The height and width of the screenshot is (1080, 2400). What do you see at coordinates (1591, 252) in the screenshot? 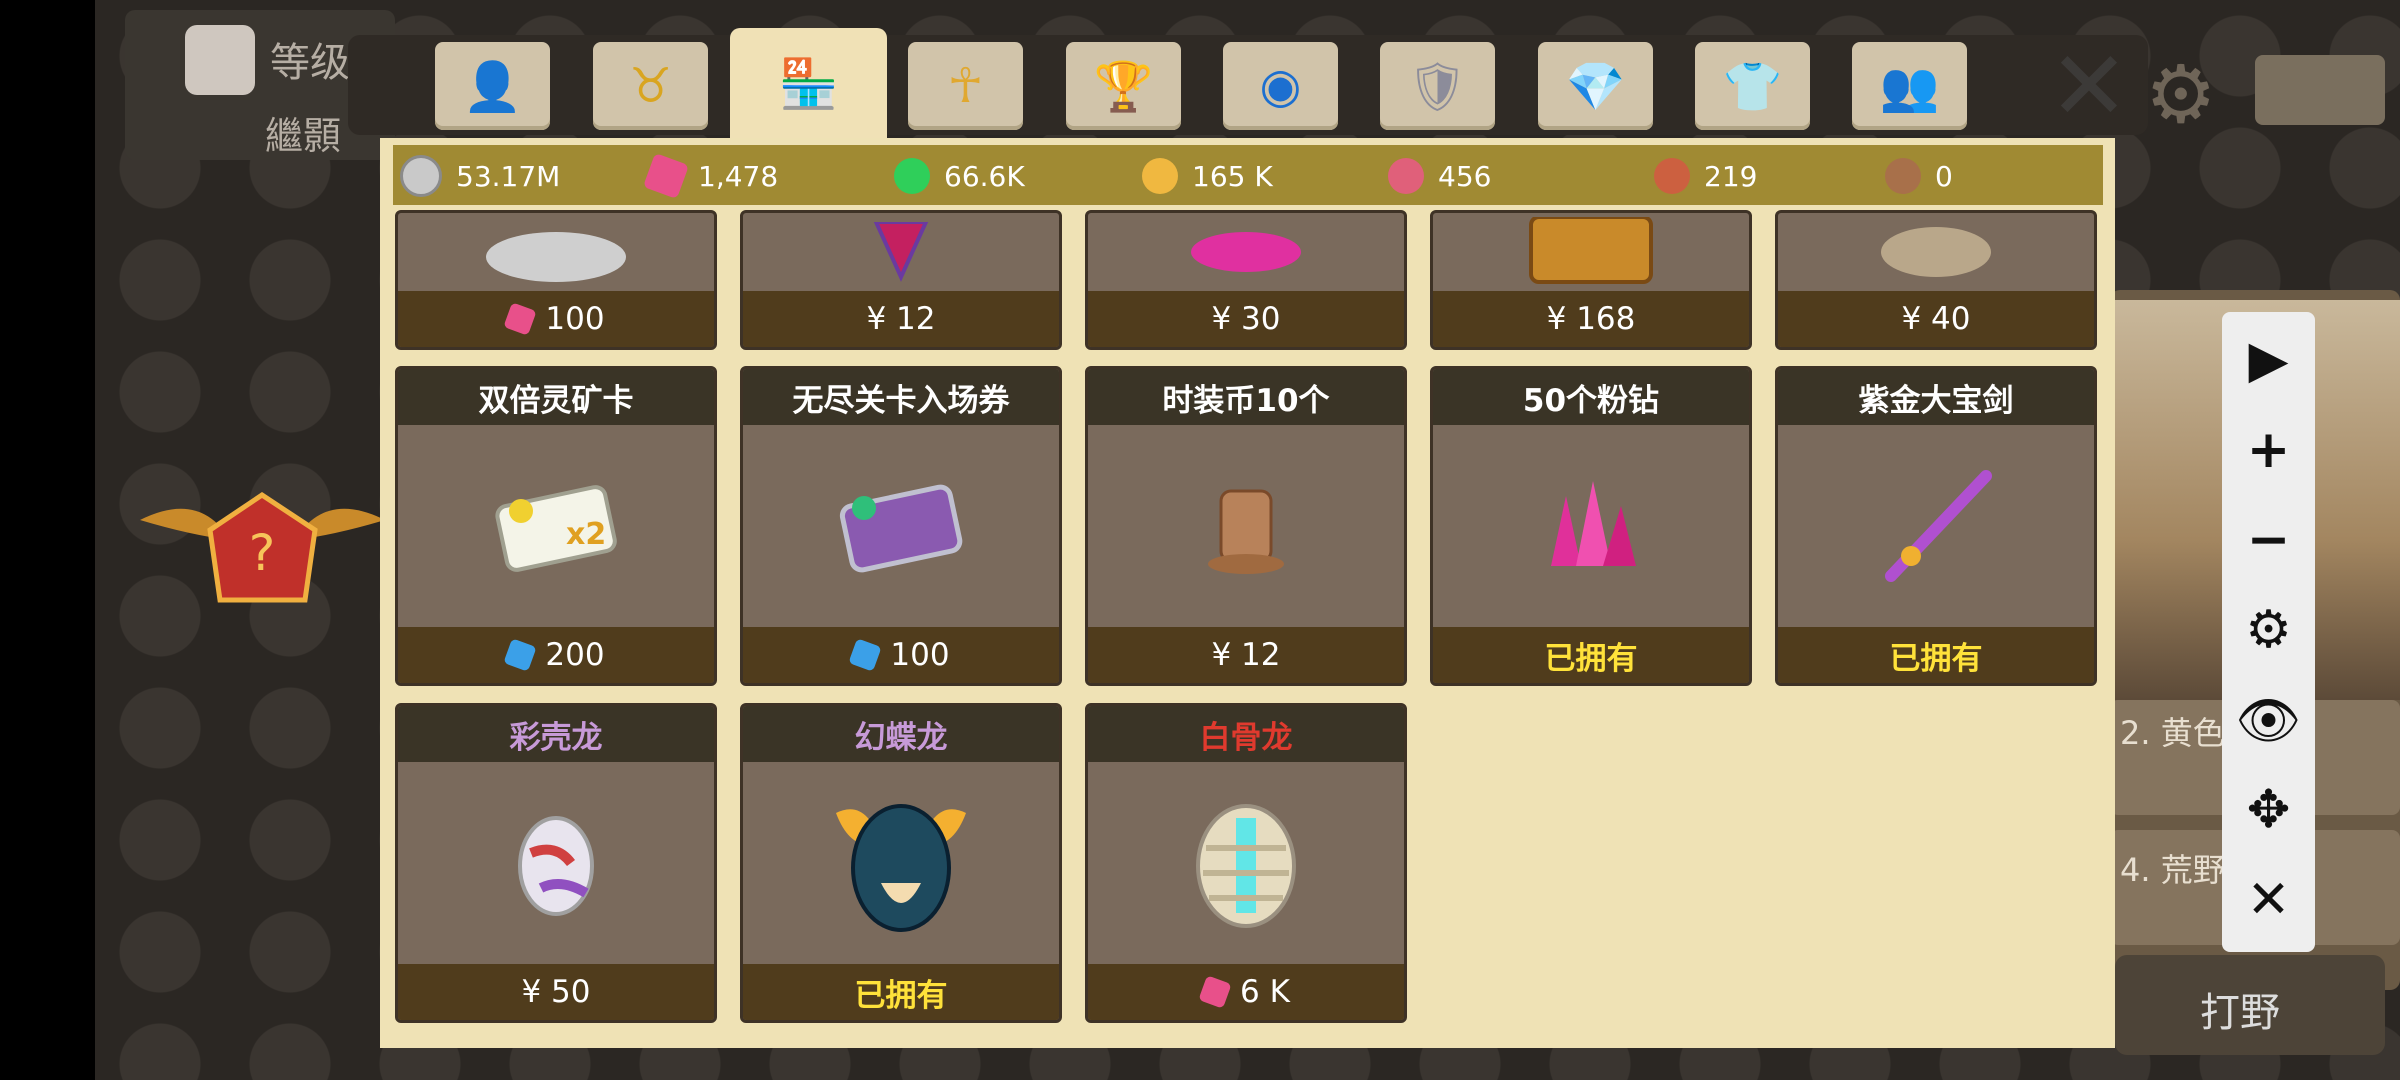
I see `treasure-chest-icon` at bounding box center [1591, 252].